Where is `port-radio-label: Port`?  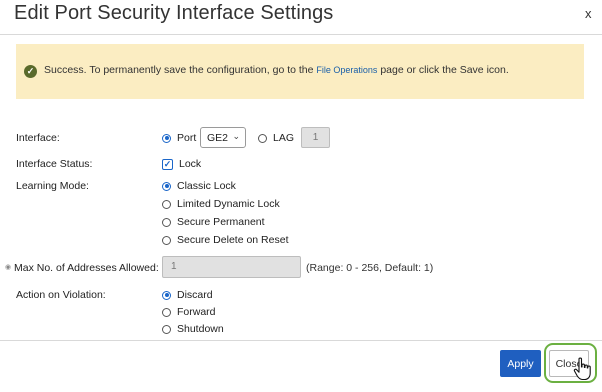
port-radio-label: Port is located at coordinates (187, 138).